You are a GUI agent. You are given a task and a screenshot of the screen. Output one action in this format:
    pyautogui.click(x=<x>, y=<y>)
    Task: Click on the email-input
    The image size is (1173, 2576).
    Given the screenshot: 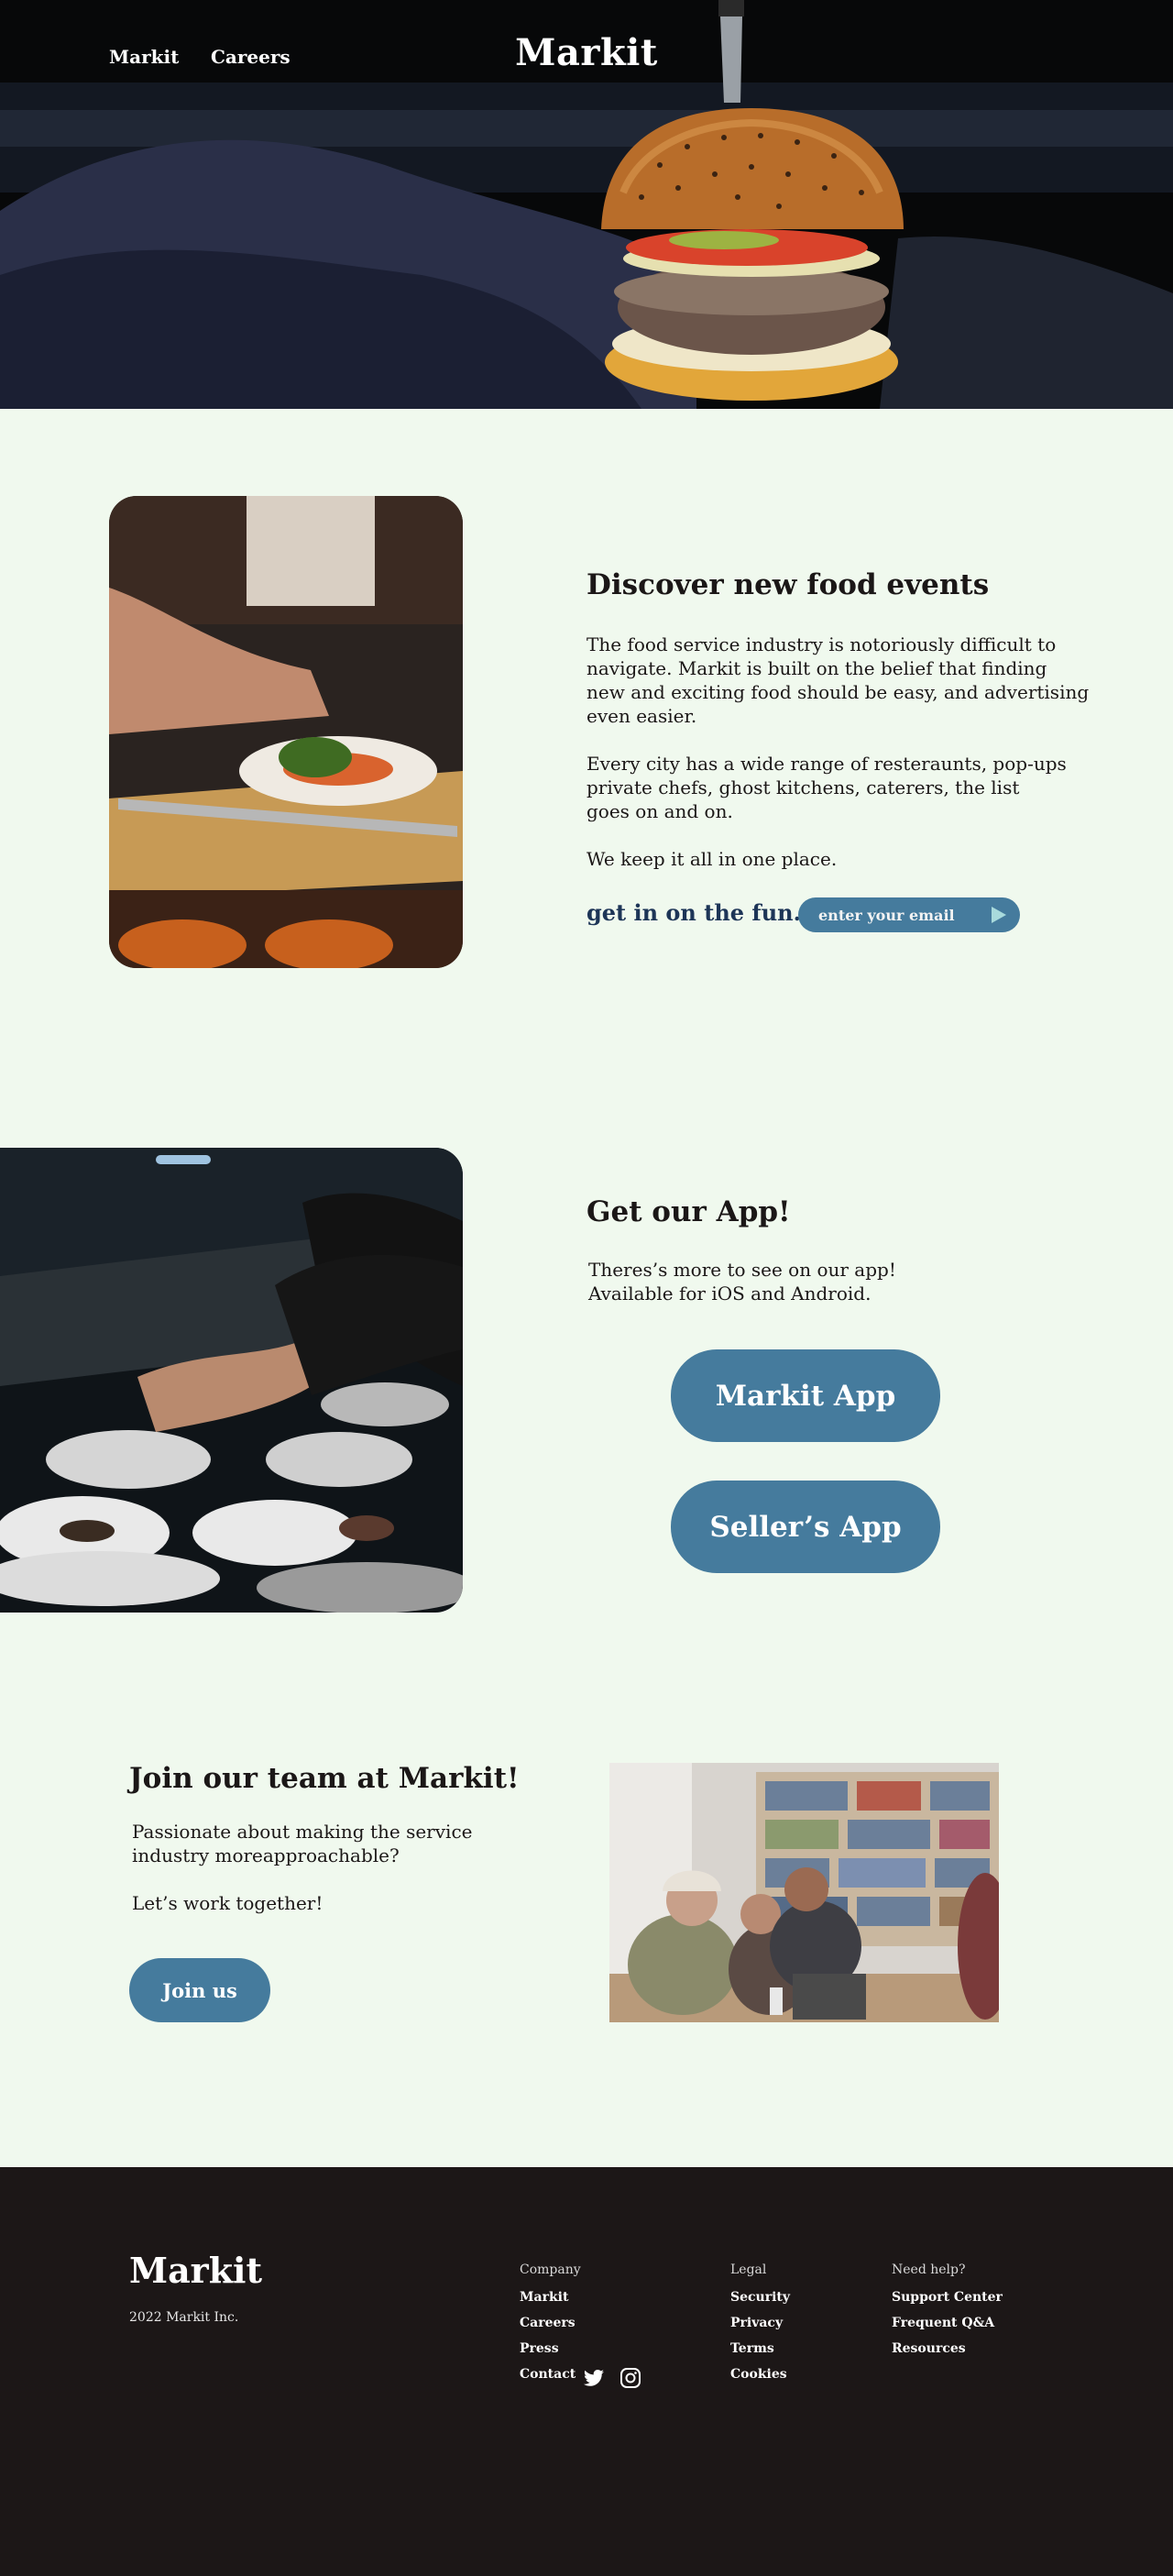 What is the action you would take?
    pyautogui.click(x=905, y=914)
    